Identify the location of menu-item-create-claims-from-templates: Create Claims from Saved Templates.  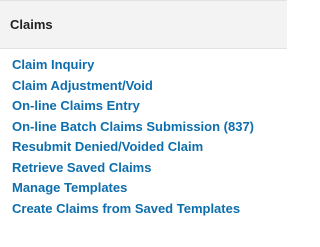
(143, 209).